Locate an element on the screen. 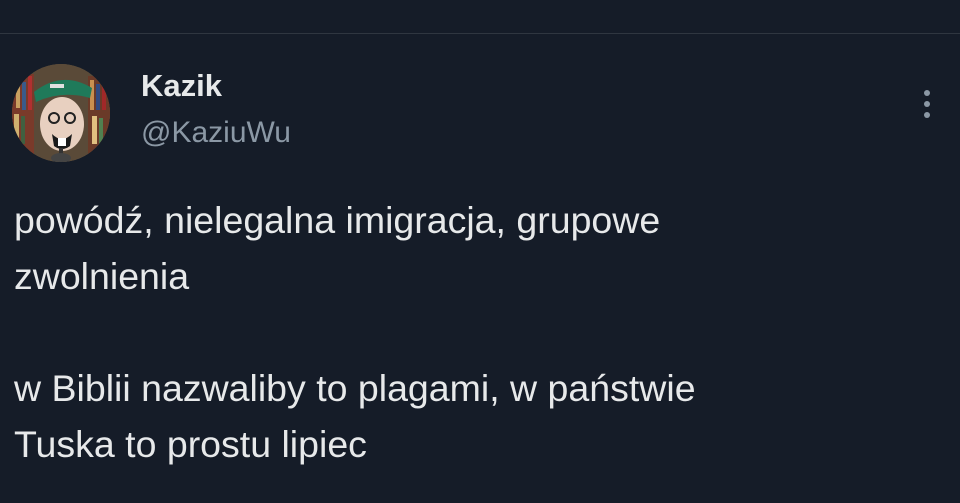 The width and height of the screenshot is (960, 503). display-name: Kazik is located at coordinates (181, 86).